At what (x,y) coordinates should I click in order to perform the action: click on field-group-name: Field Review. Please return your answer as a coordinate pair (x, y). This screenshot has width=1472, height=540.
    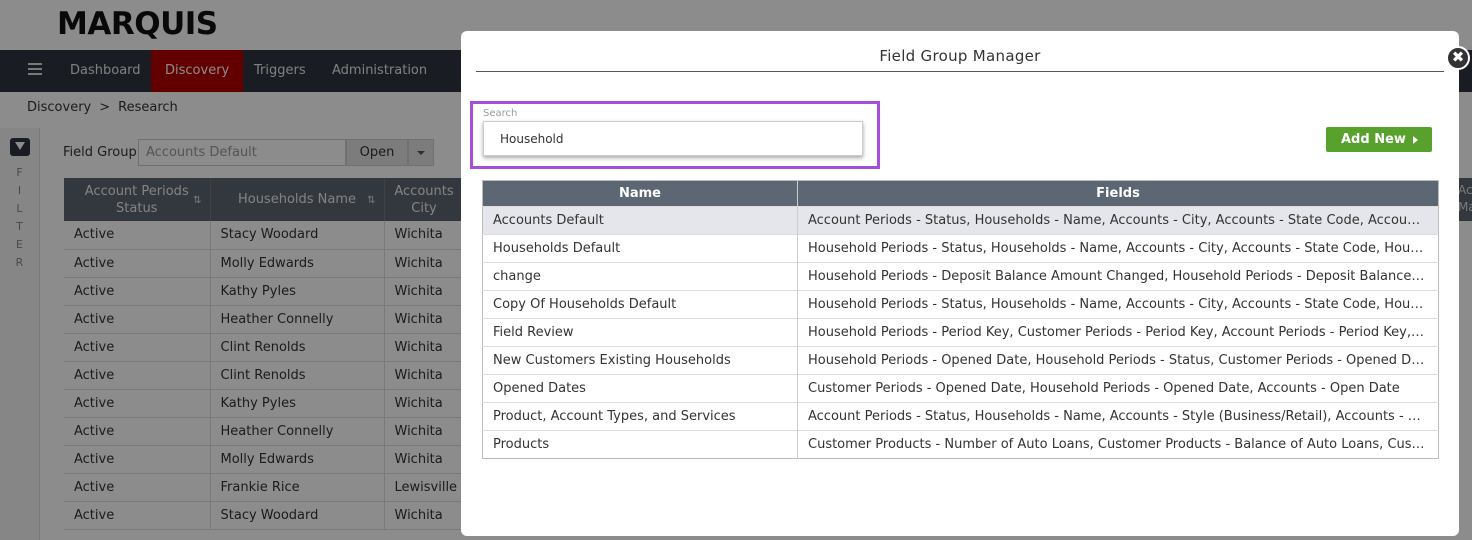
    Looking at the image, I should click on (640, 332).